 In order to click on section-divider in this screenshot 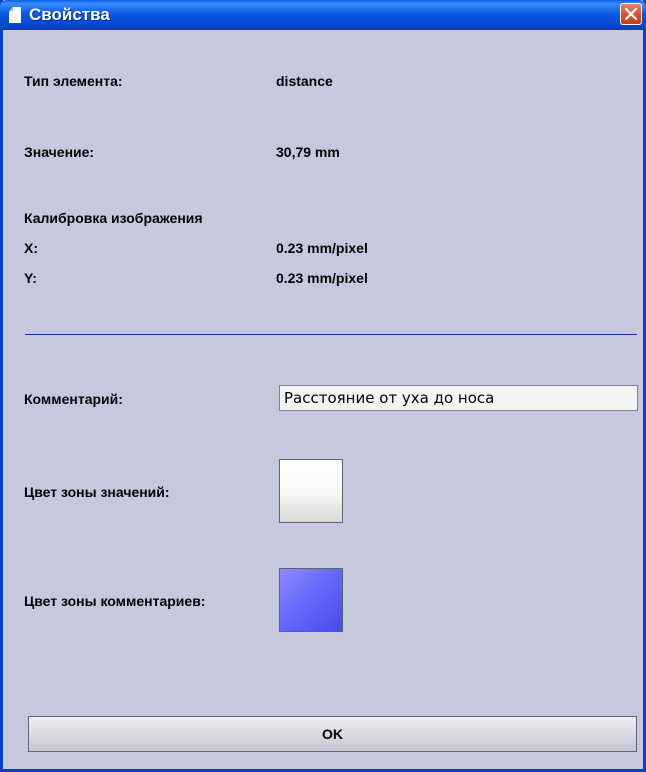, I will do `click(331, 334)`.